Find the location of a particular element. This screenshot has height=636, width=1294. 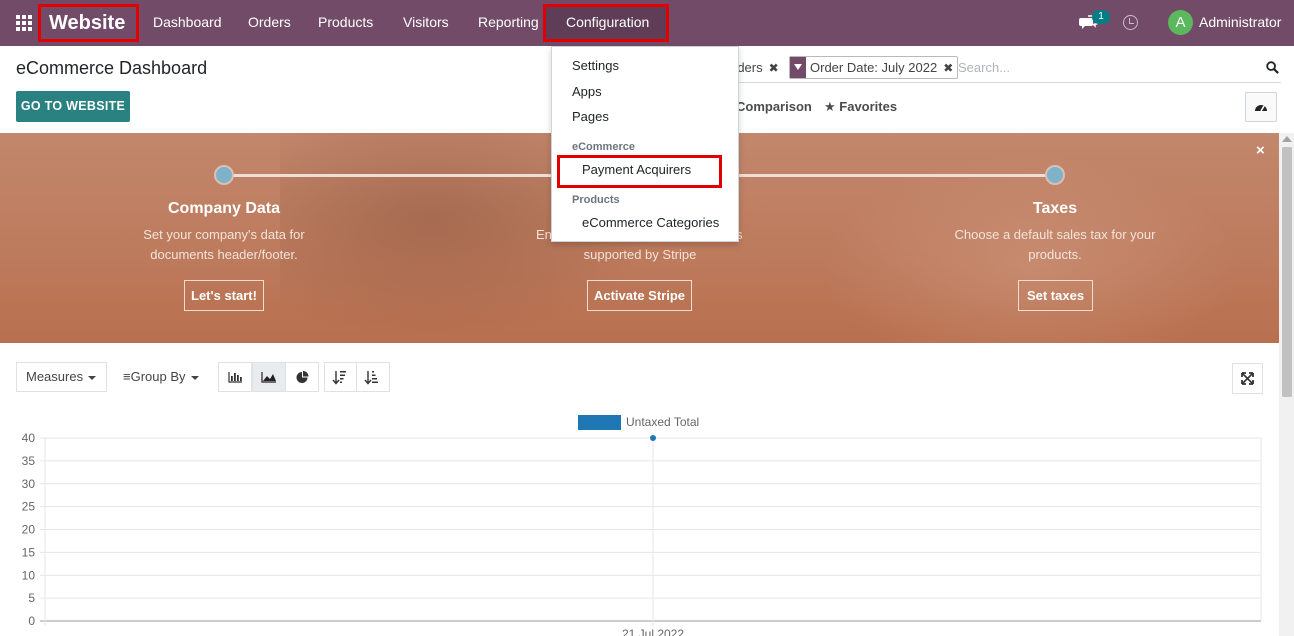

y-tick-label: 30 is located at coordinates (29, 484).